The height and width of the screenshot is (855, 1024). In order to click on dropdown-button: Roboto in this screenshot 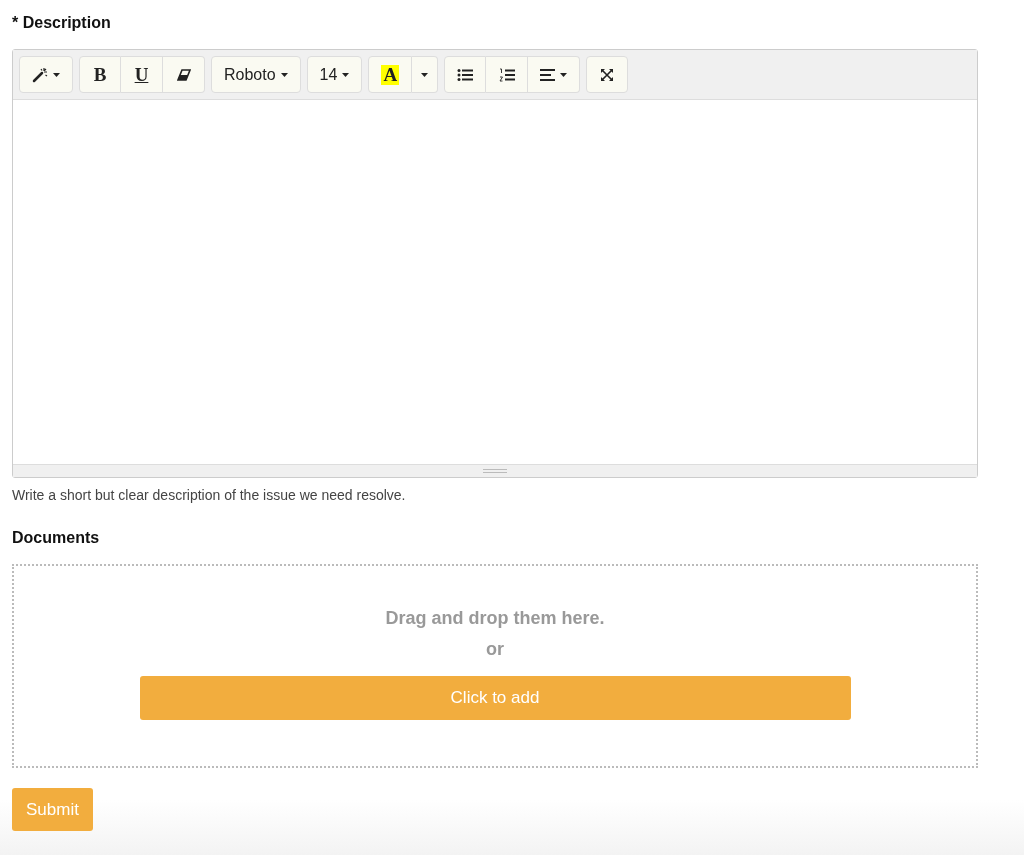, I will do `click(256, 74)`.